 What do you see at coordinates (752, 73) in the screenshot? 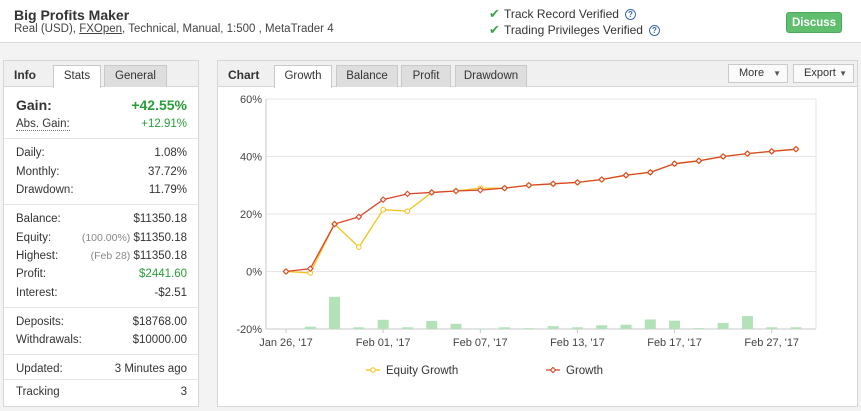
I see `more-label: More` at bounding box center [752, 73].